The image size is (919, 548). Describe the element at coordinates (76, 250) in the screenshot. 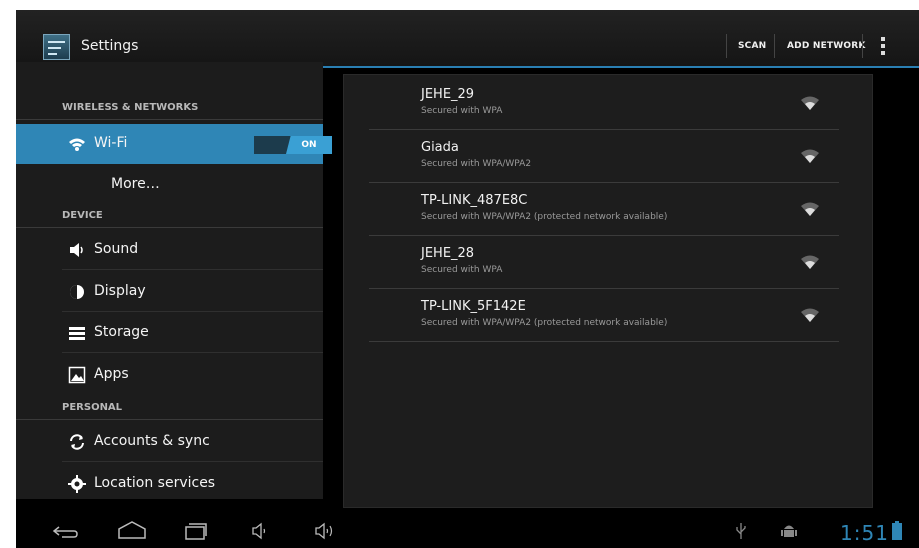

I see `speaker-icon` at that location.